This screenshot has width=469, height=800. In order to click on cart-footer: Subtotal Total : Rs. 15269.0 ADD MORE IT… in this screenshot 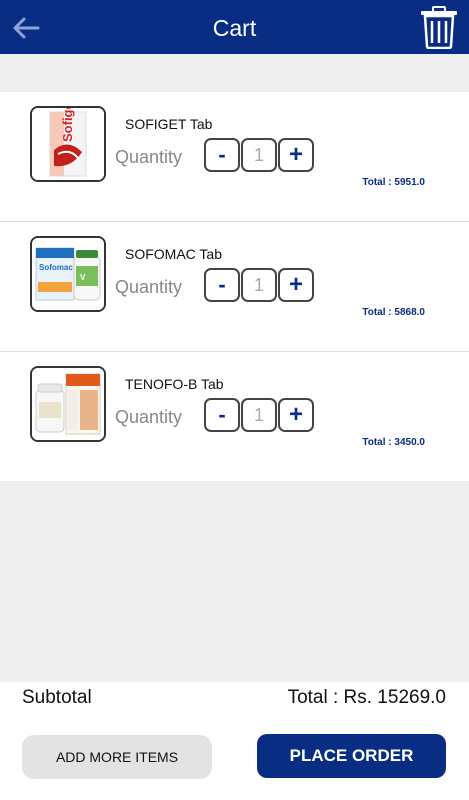, I will do `click(234, 741)`.